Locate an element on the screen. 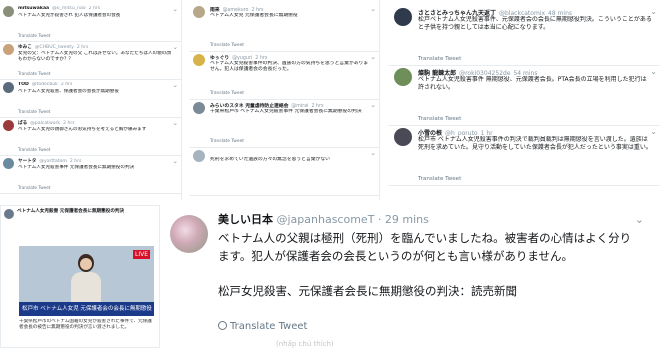 Image resolution: width=660 pixels, height=348 pixels. tweet-author-name: ヤートタ is located at coordinates (27, 161).